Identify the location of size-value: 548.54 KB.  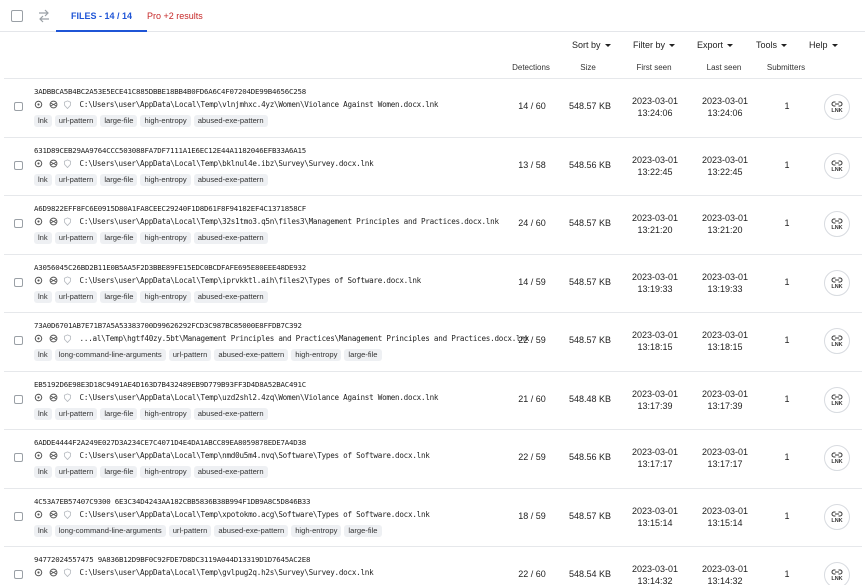
(590, 574).